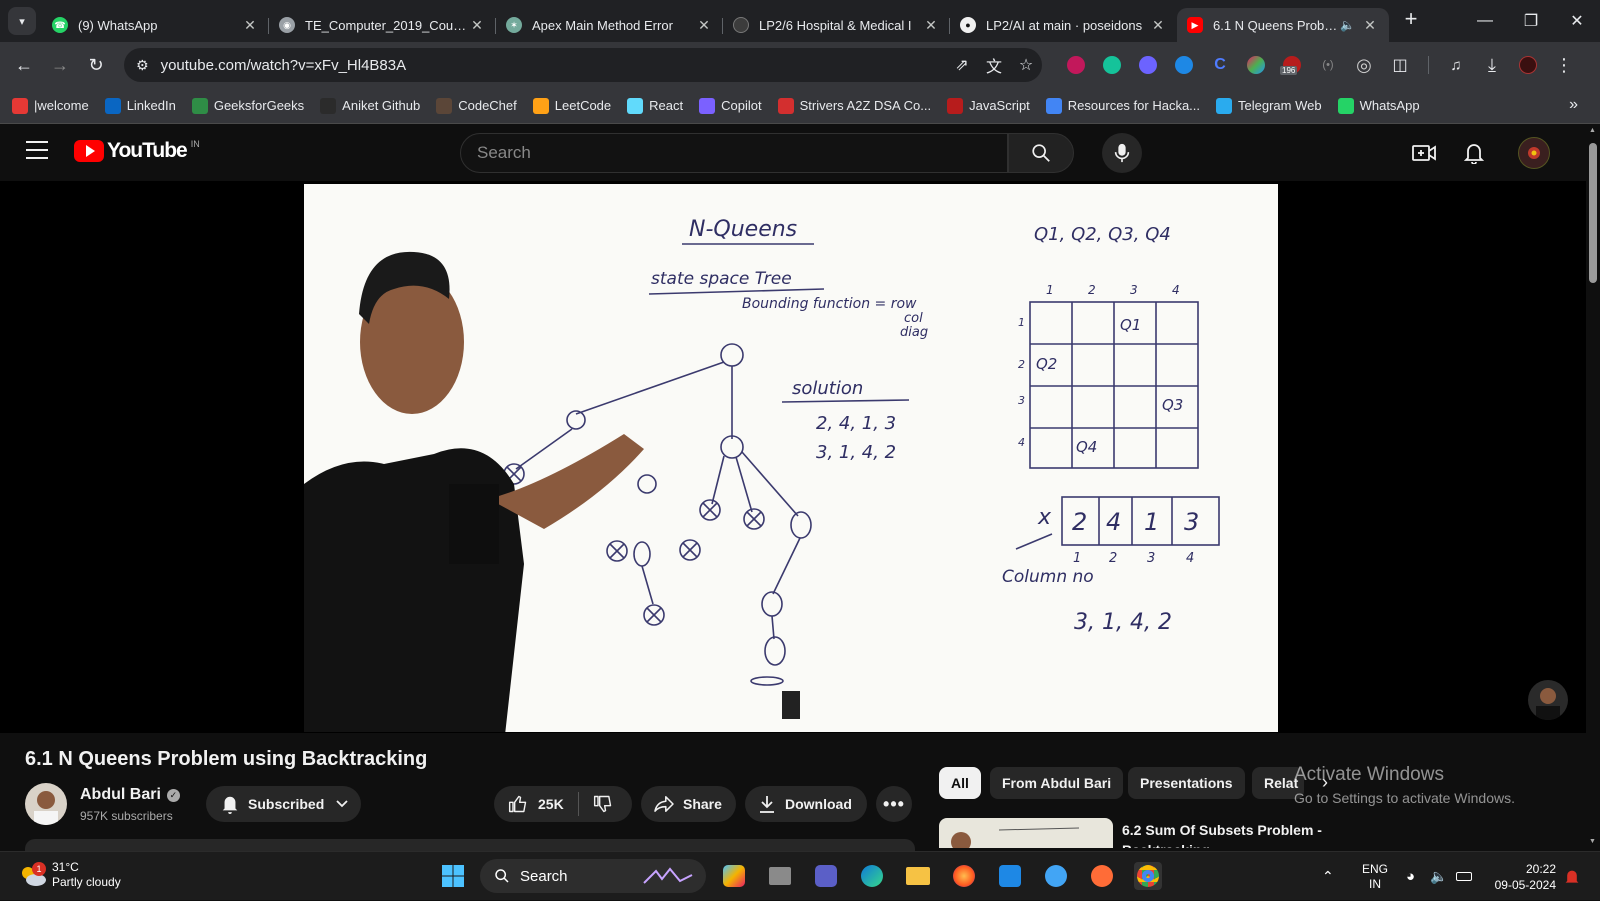  I want to click on bookmark-item: WhatsApp, so click(1378, 105).